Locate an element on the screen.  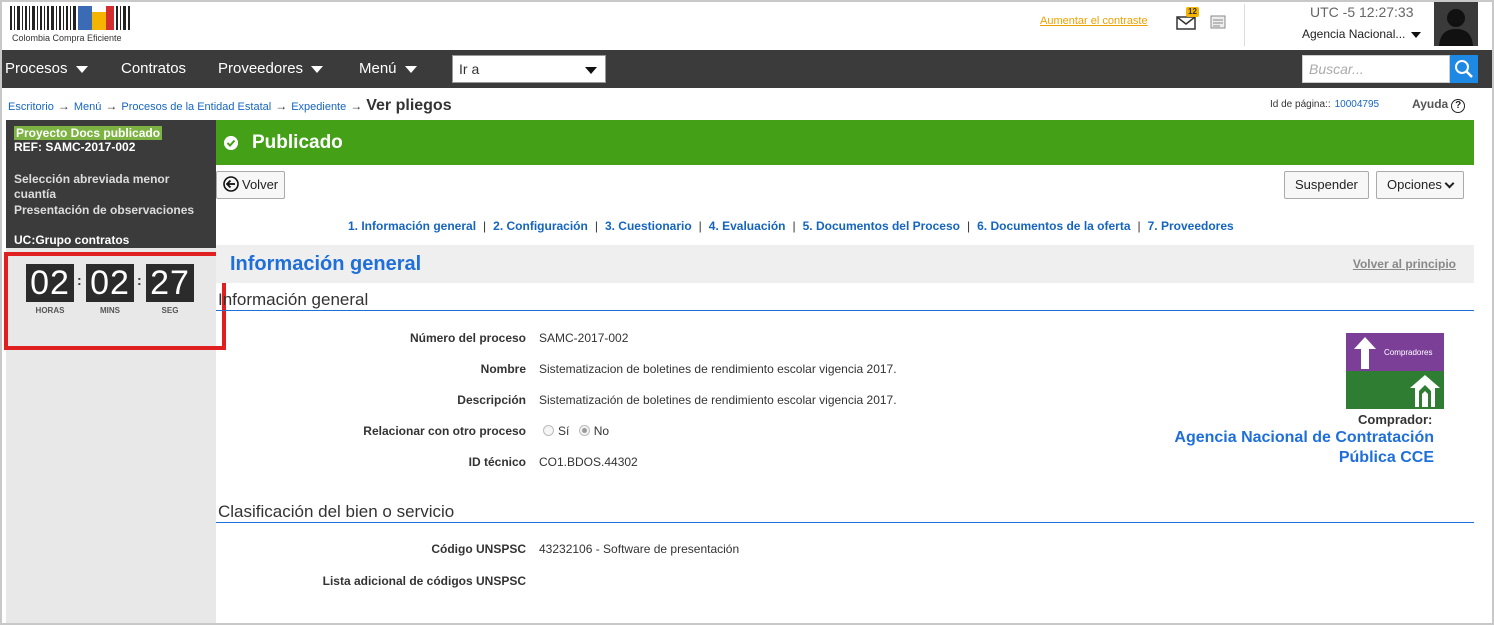
tab-informacion-general: 1. Información general is located at coordinates (412, 226).